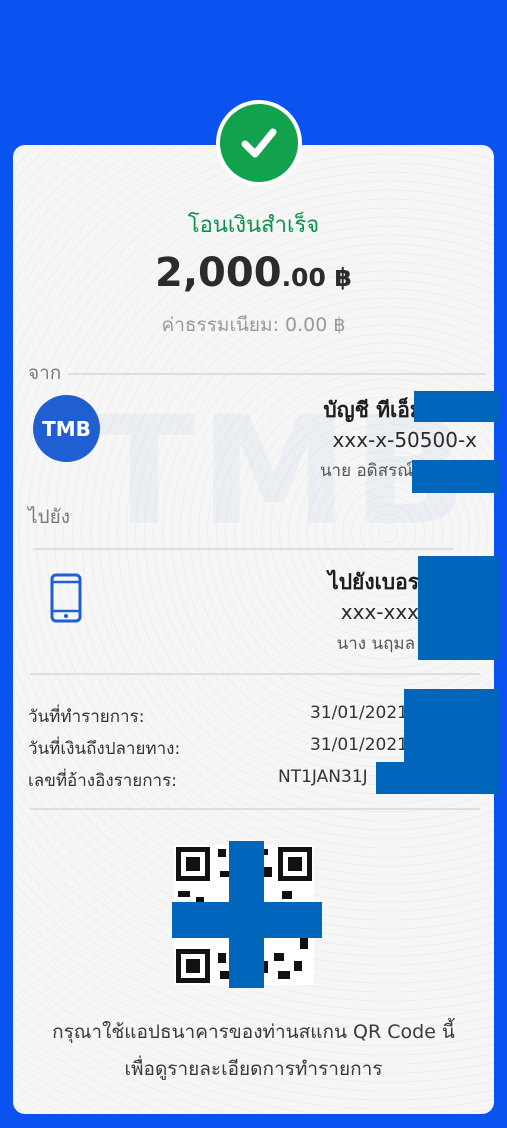 The width and height of the screenshot is (507, 1128). Describe the element at coordinates (253, 225) in the screenshot. I see `transfer-status: โอนเงินสำเร็จ` at that location.